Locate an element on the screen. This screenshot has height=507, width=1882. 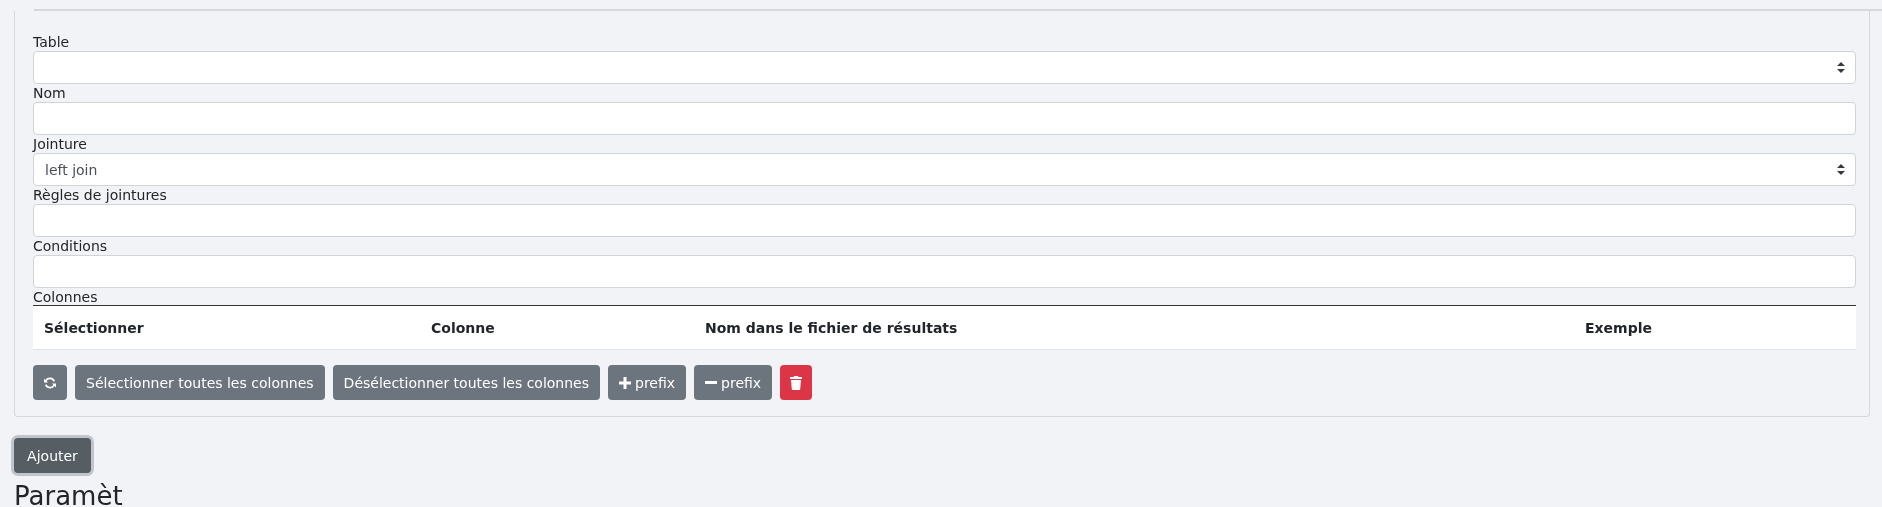
section-heading: Paramèt is located at coordinates (69, 494).